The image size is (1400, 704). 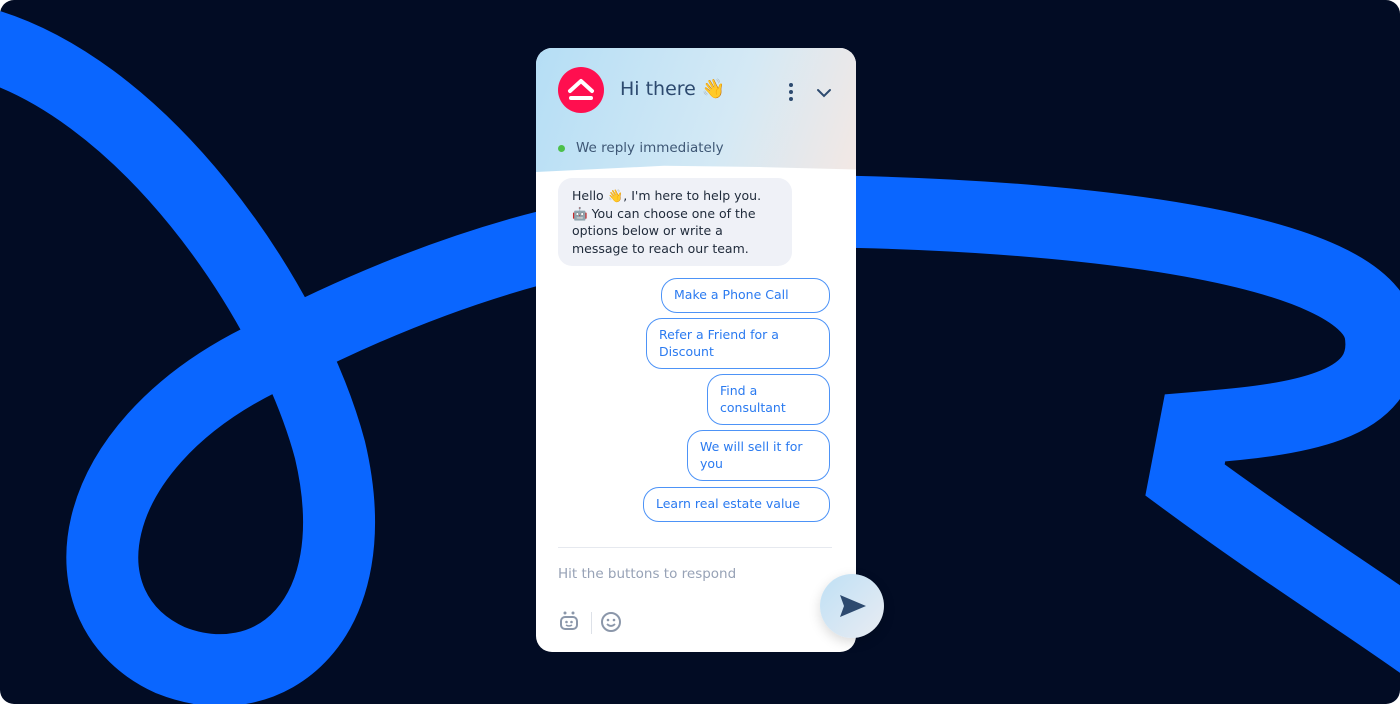 I want to click on title-text: Hi there, so click(x=658, y=89).